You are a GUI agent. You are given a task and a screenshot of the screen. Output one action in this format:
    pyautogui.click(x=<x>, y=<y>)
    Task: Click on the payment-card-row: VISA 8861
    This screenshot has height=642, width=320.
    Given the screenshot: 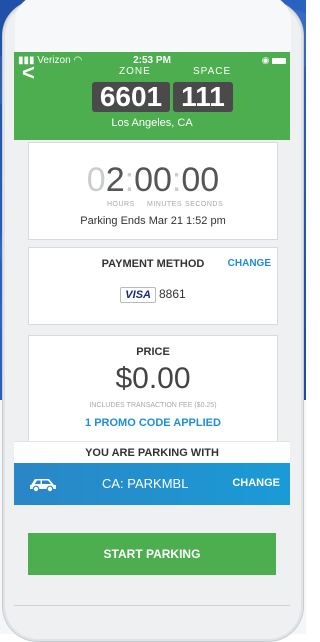 What is the action you would take?
    pyautogui.click(x=153, y=295)
    